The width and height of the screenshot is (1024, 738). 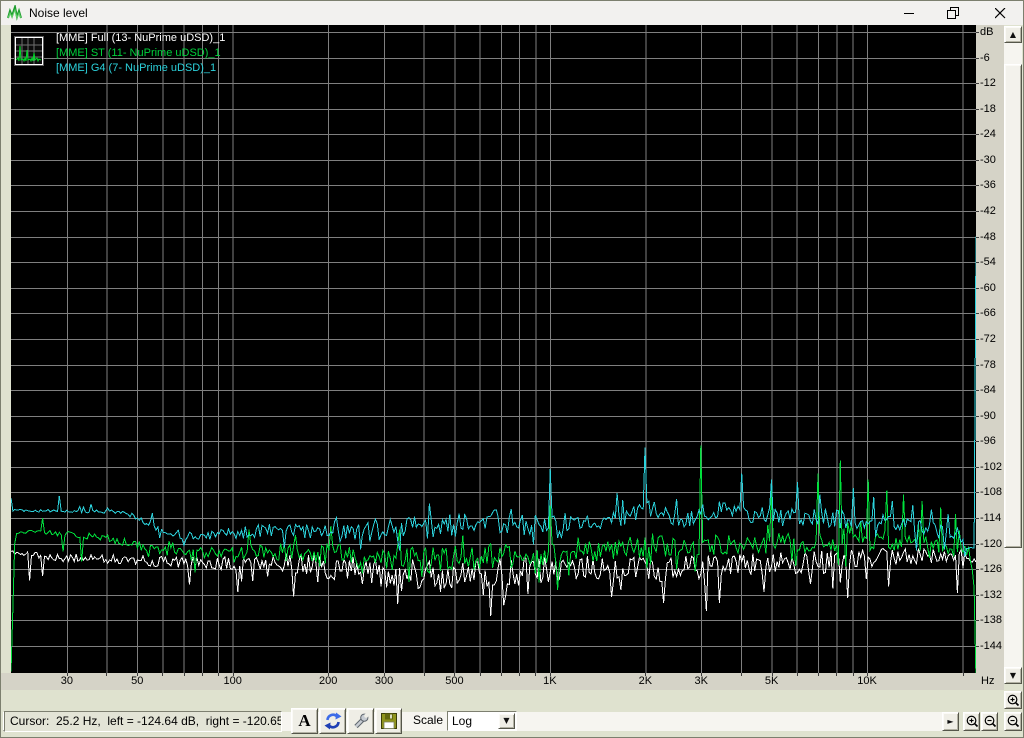 What do you see at coordinates (991, 569) in the screenshot?
I see `y-tick-label: -126` at bounding box center [991, 569].